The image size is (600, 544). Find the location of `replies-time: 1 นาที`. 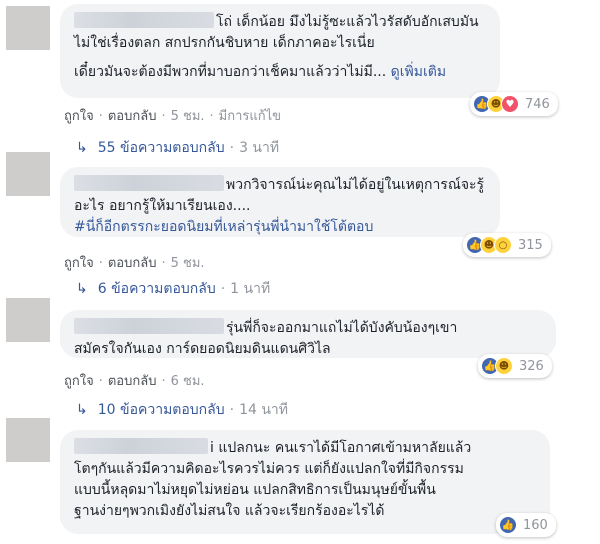

replies-time: 1 นาที is located at coordinates (250, 289).